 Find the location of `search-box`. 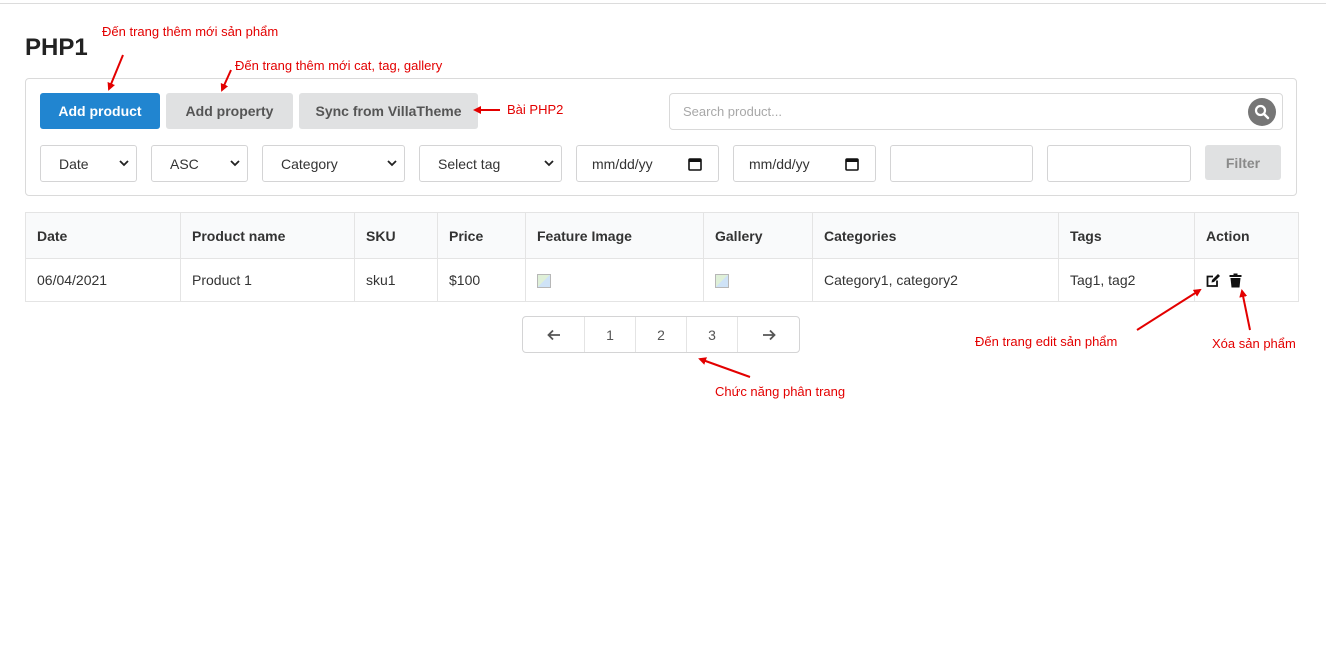

search-box is located at coordinates (976, 111).